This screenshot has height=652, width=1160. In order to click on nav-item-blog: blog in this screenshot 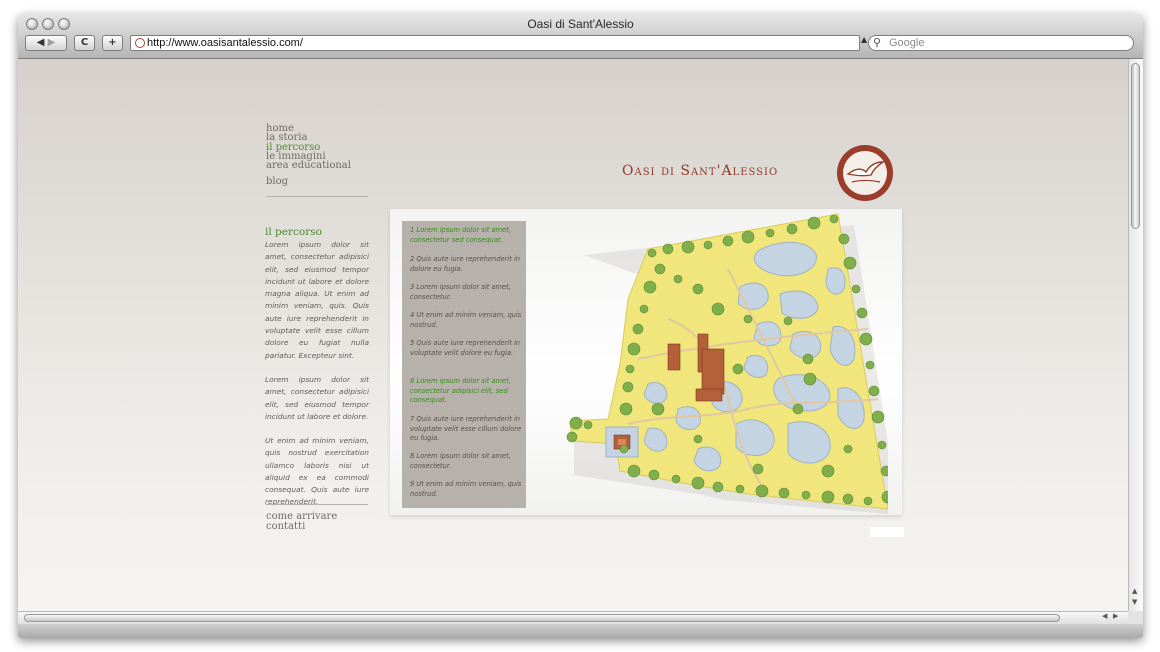, I will do `click(277, 182)`.